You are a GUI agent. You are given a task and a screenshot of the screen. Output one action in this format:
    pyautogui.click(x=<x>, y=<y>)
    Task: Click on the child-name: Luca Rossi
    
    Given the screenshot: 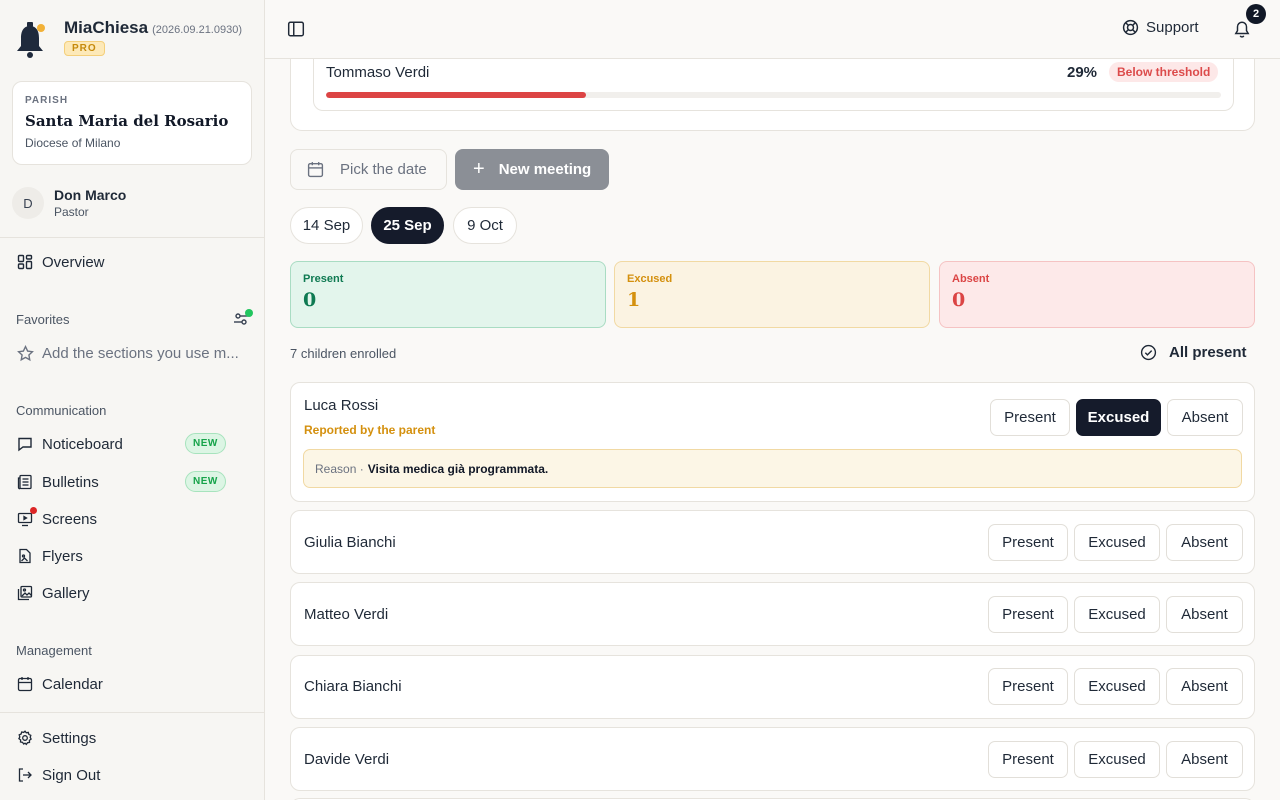 What is the action you would take?
    pyautogui.click(x=341, y=405)
    